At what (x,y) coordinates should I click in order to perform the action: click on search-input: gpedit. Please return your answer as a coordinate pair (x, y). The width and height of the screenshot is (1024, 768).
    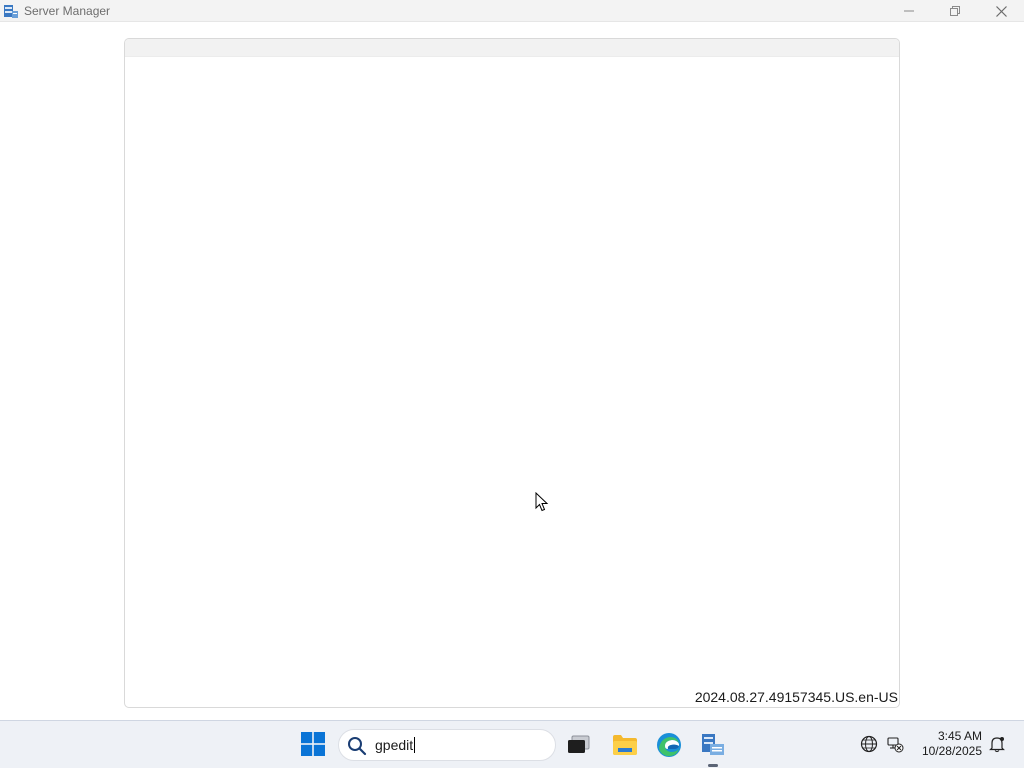
    Looking at the image, I should click on (395, 745).